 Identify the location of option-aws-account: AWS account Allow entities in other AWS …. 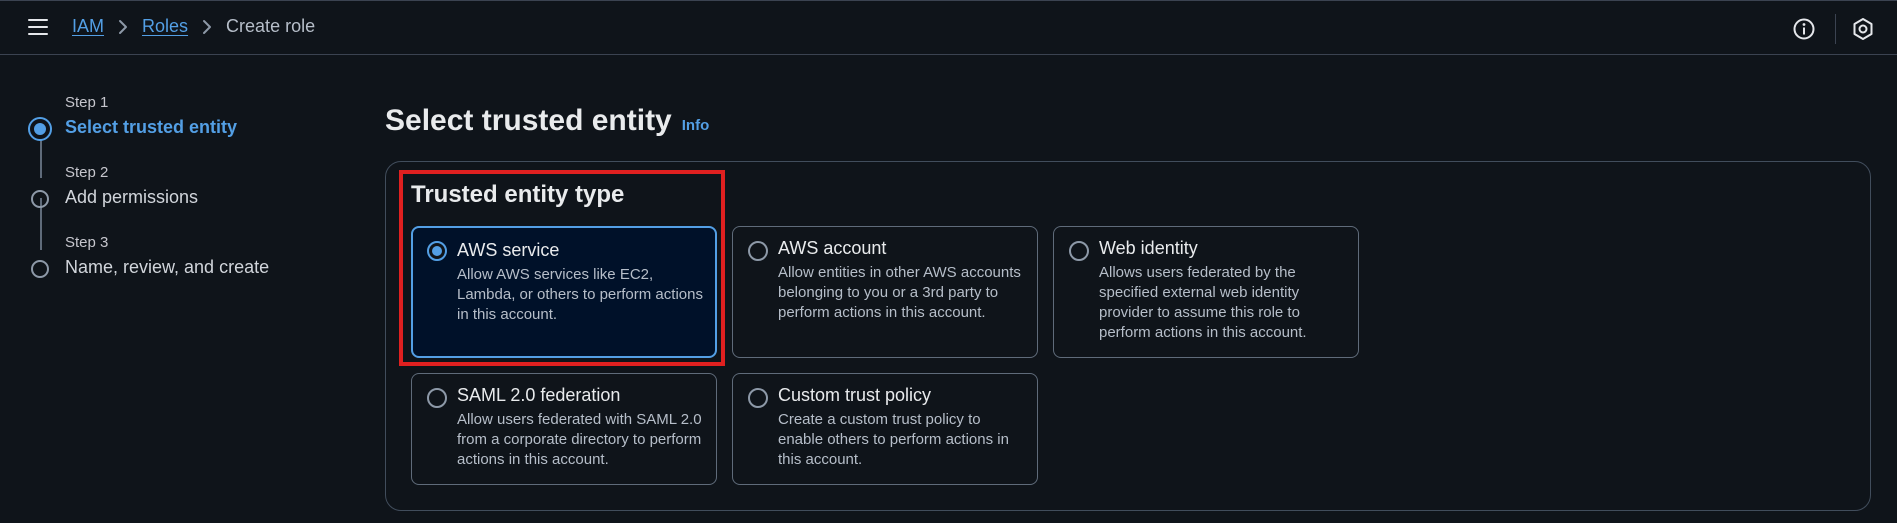
(885, 292).